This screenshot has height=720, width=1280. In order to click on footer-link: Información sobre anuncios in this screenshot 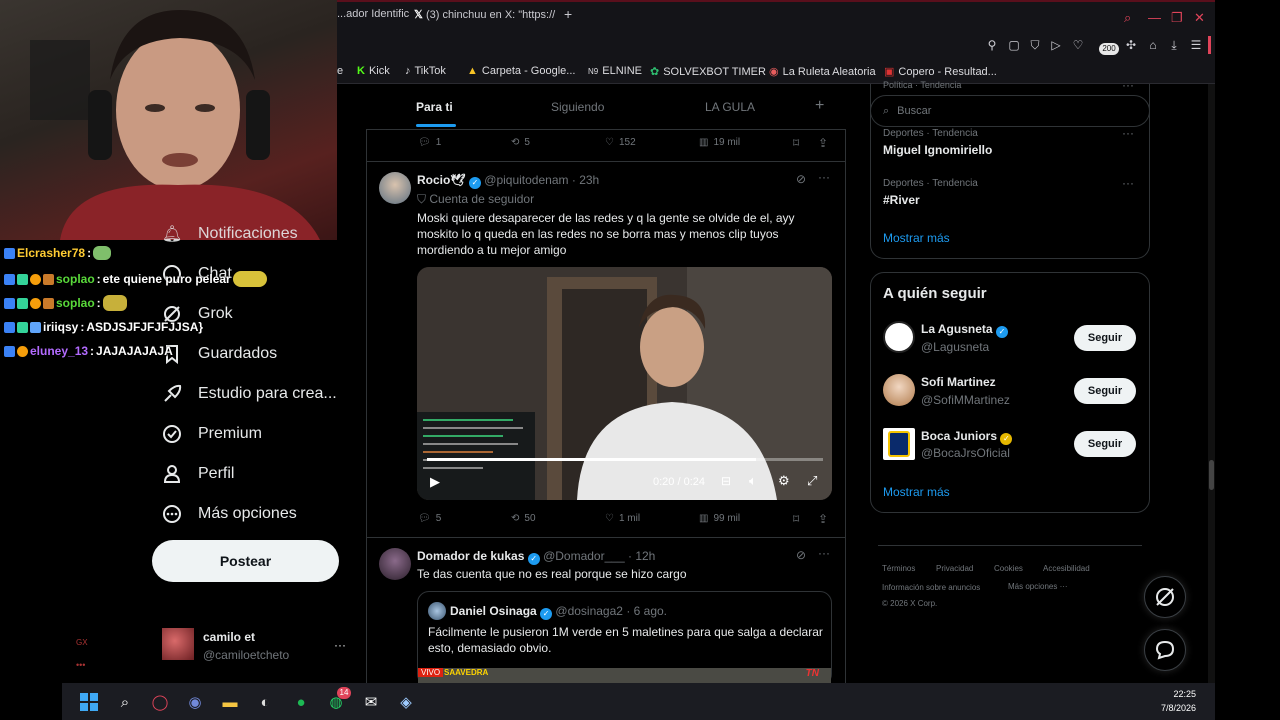, I will do `click(931, 587)`.